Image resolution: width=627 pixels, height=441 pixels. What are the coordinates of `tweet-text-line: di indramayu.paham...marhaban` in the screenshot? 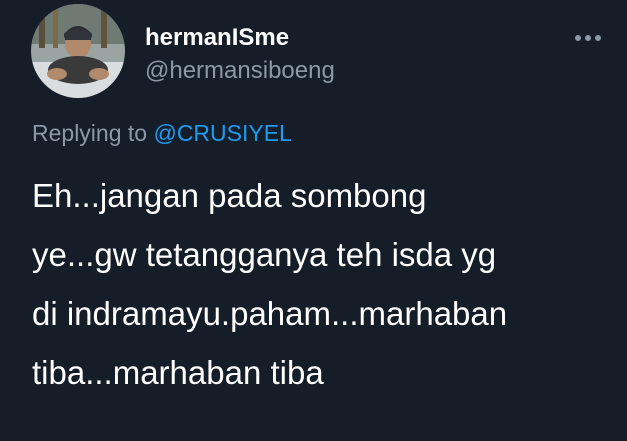 It's located at (270, 313).